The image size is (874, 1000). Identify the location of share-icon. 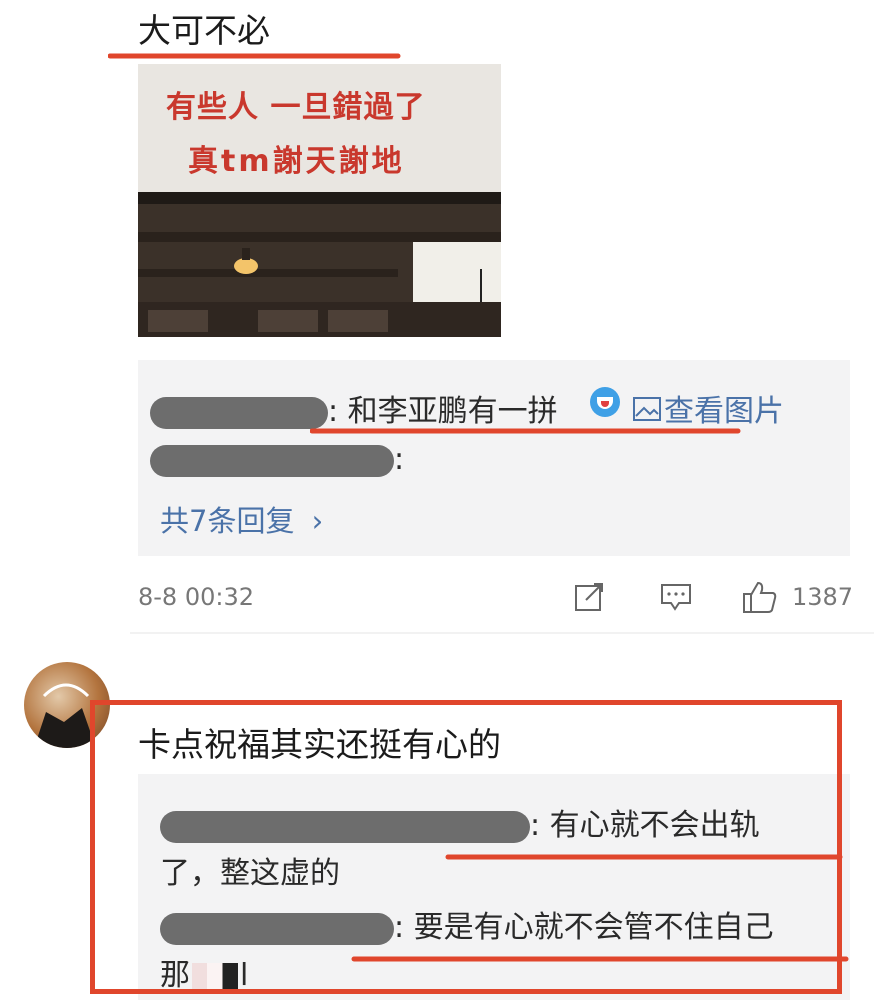
(590, 599).